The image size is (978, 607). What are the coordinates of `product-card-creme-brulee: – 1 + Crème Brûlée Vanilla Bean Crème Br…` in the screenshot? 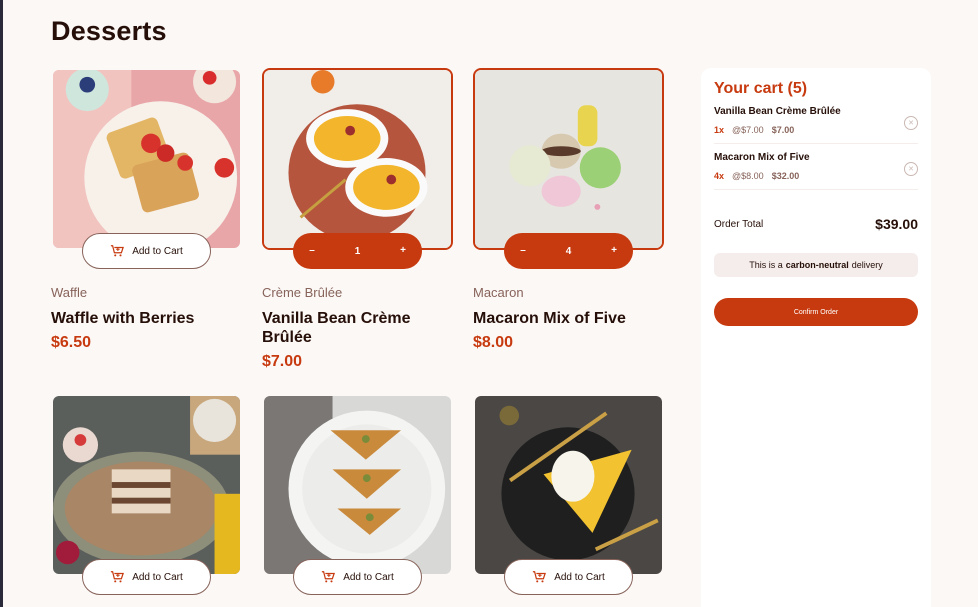 It's located at (357, 231).